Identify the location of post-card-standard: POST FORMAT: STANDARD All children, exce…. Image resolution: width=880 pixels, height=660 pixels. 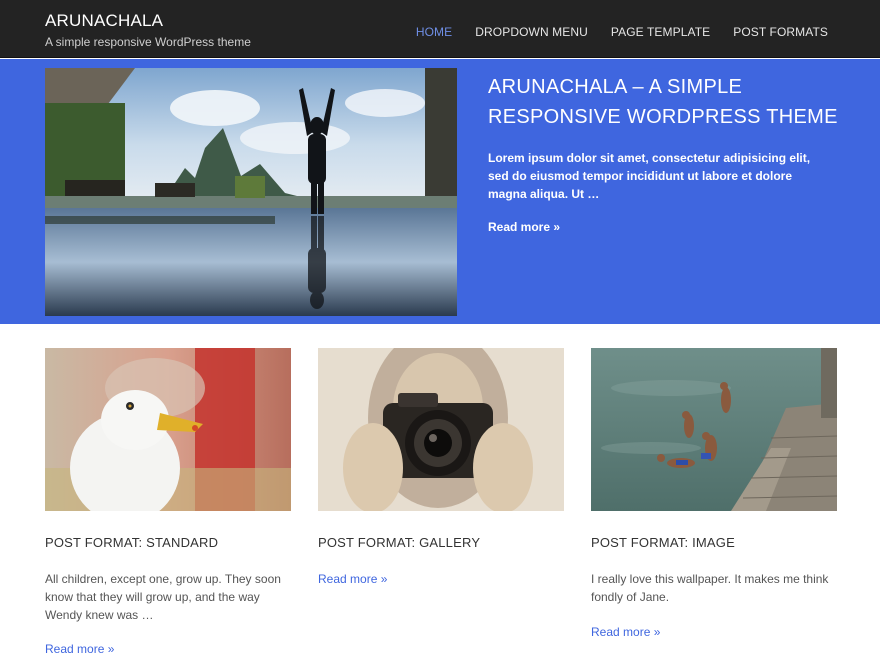
(168, 502).